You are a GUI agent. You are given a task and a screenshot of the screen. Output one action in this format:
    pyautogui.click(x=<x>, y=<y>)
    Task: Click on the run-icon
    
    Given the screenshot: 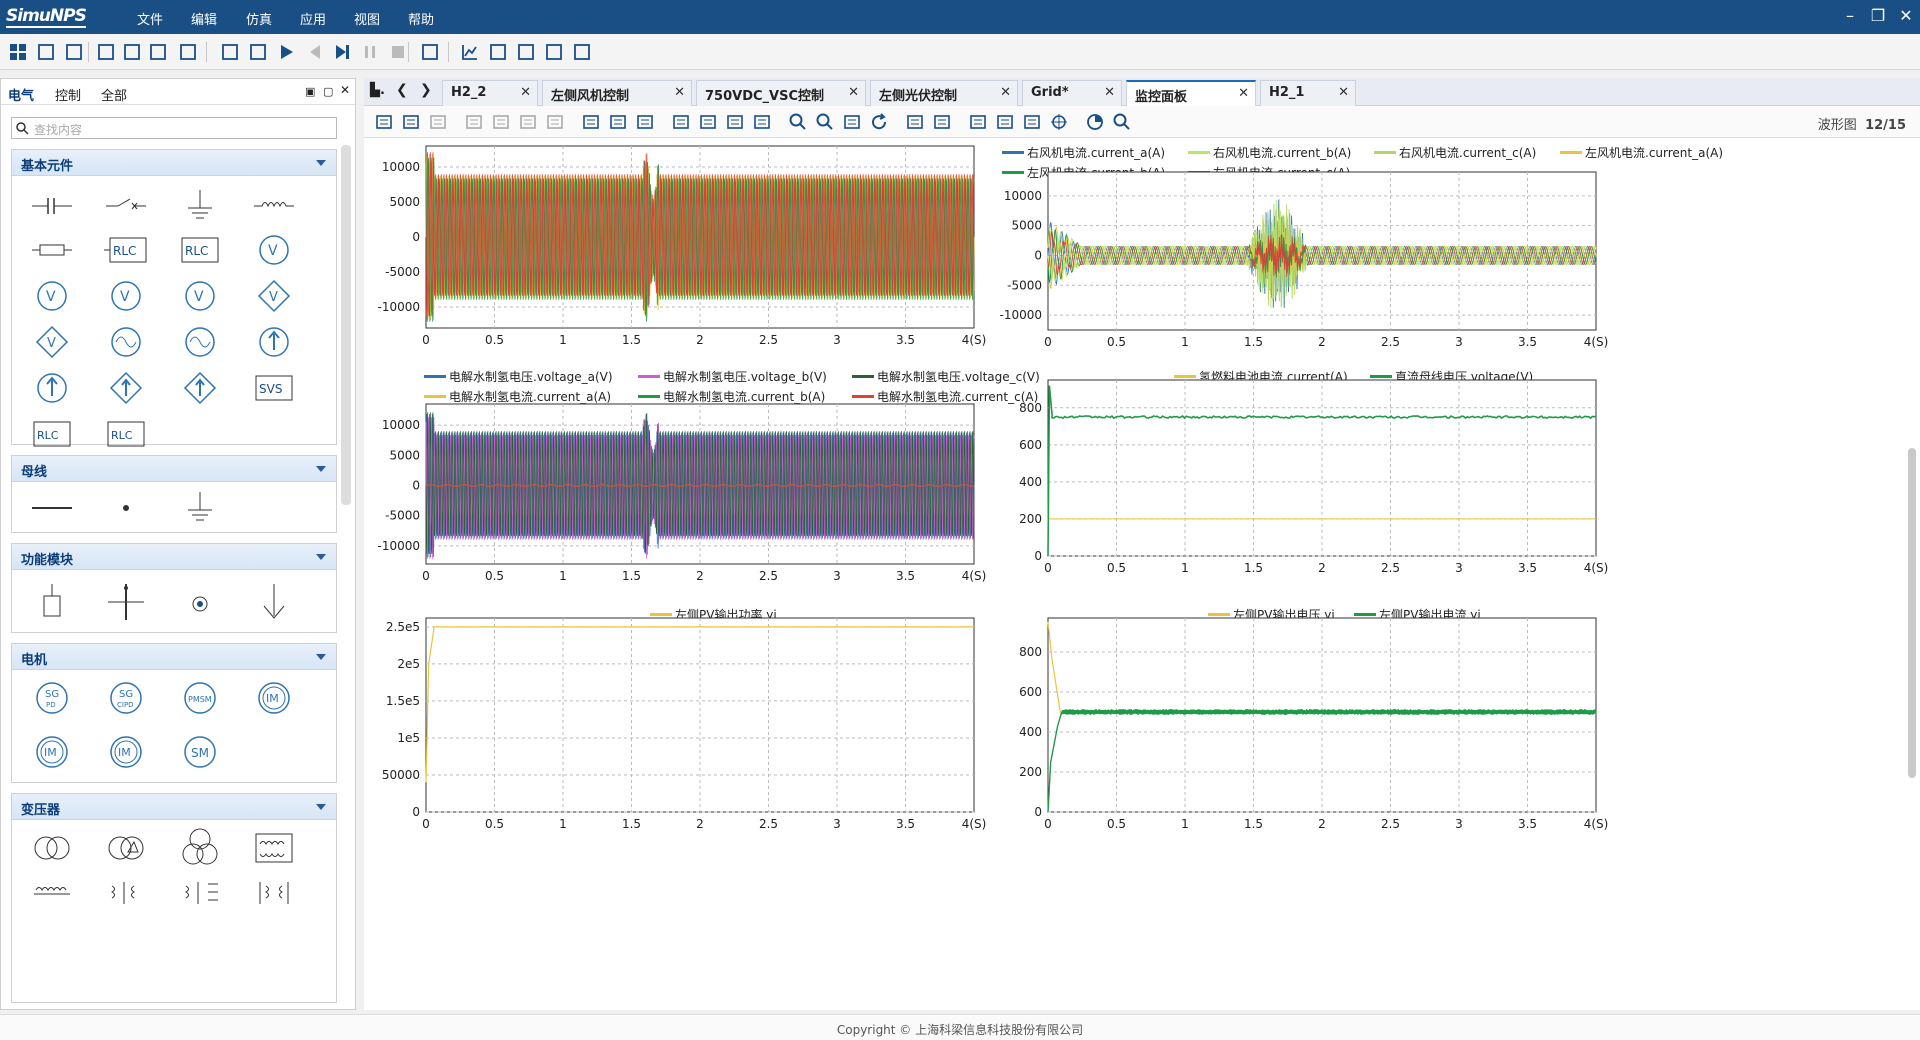 What is the action you would take?
    pyautogui.click(x=286, y=52)
    